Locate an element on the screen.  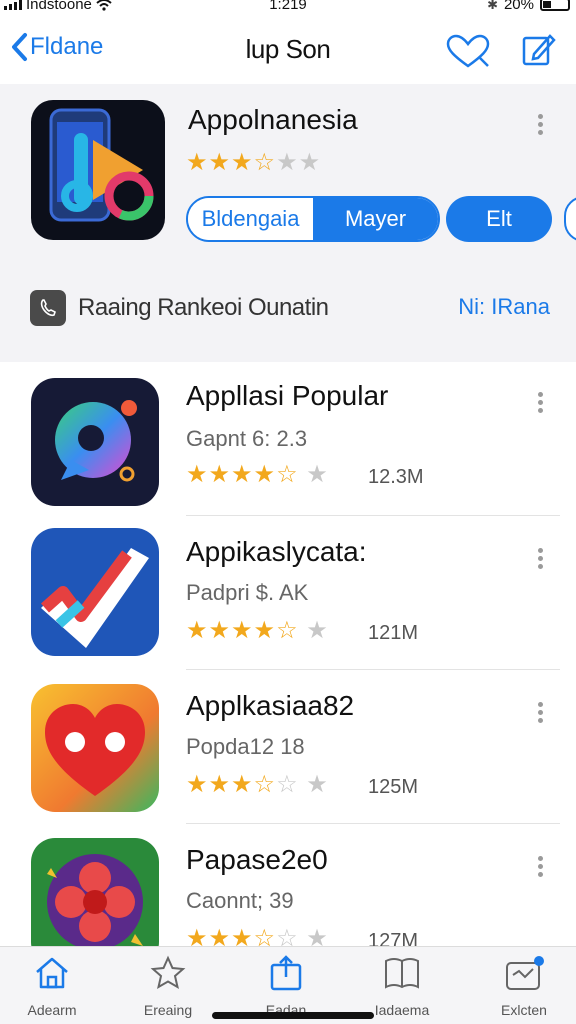
featured-app-icon is located at coordinates (98, 170).